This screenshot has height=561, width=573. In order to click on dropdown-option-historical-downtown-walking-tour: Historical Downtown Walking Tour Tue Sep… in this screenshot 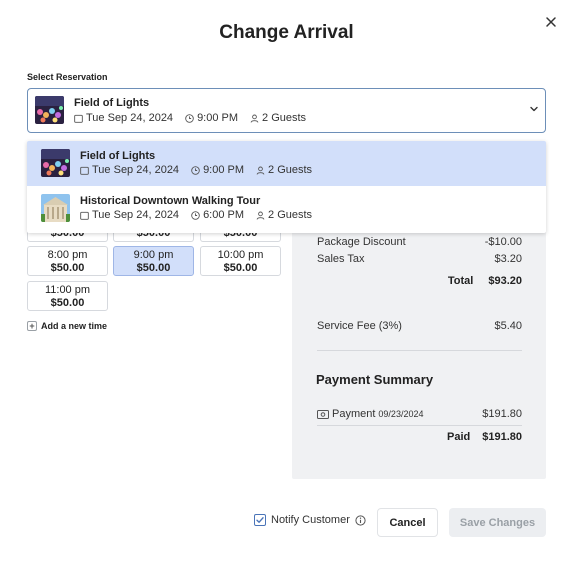, I will do `click(286, 208)`.